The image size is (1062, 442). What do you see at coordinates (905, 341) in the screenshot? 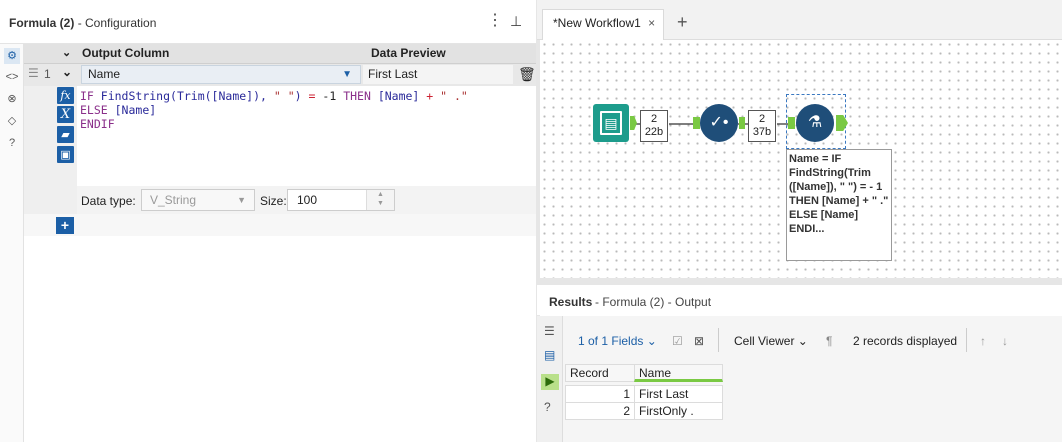
I see `records-count: 2 records displayed` at bounding box center [905, 341].